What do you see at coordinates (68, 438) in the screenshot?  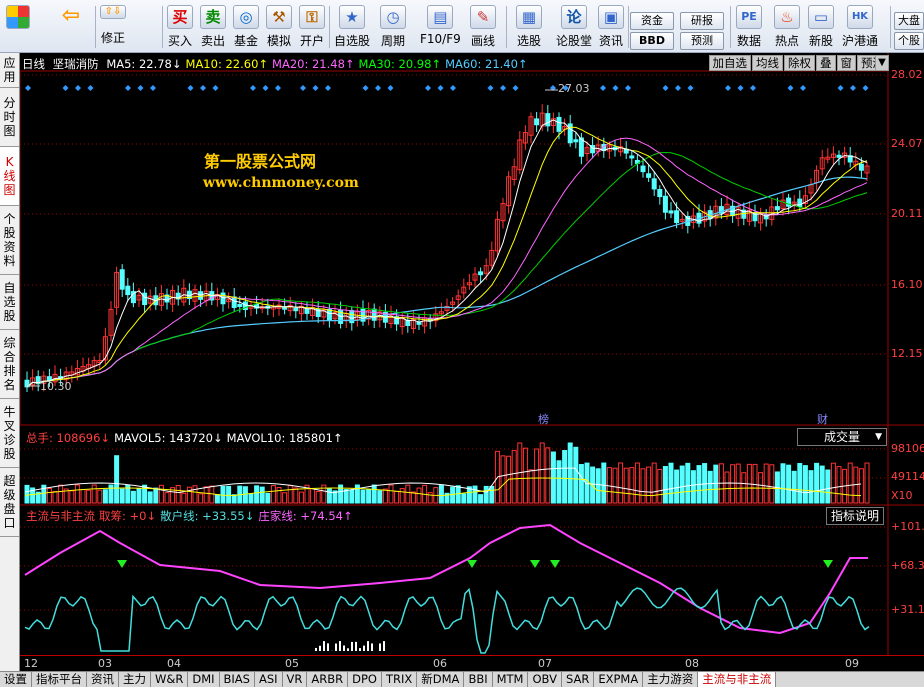 I see `volume-label: 总手: 108696↓` at bounding box center [68, 438].